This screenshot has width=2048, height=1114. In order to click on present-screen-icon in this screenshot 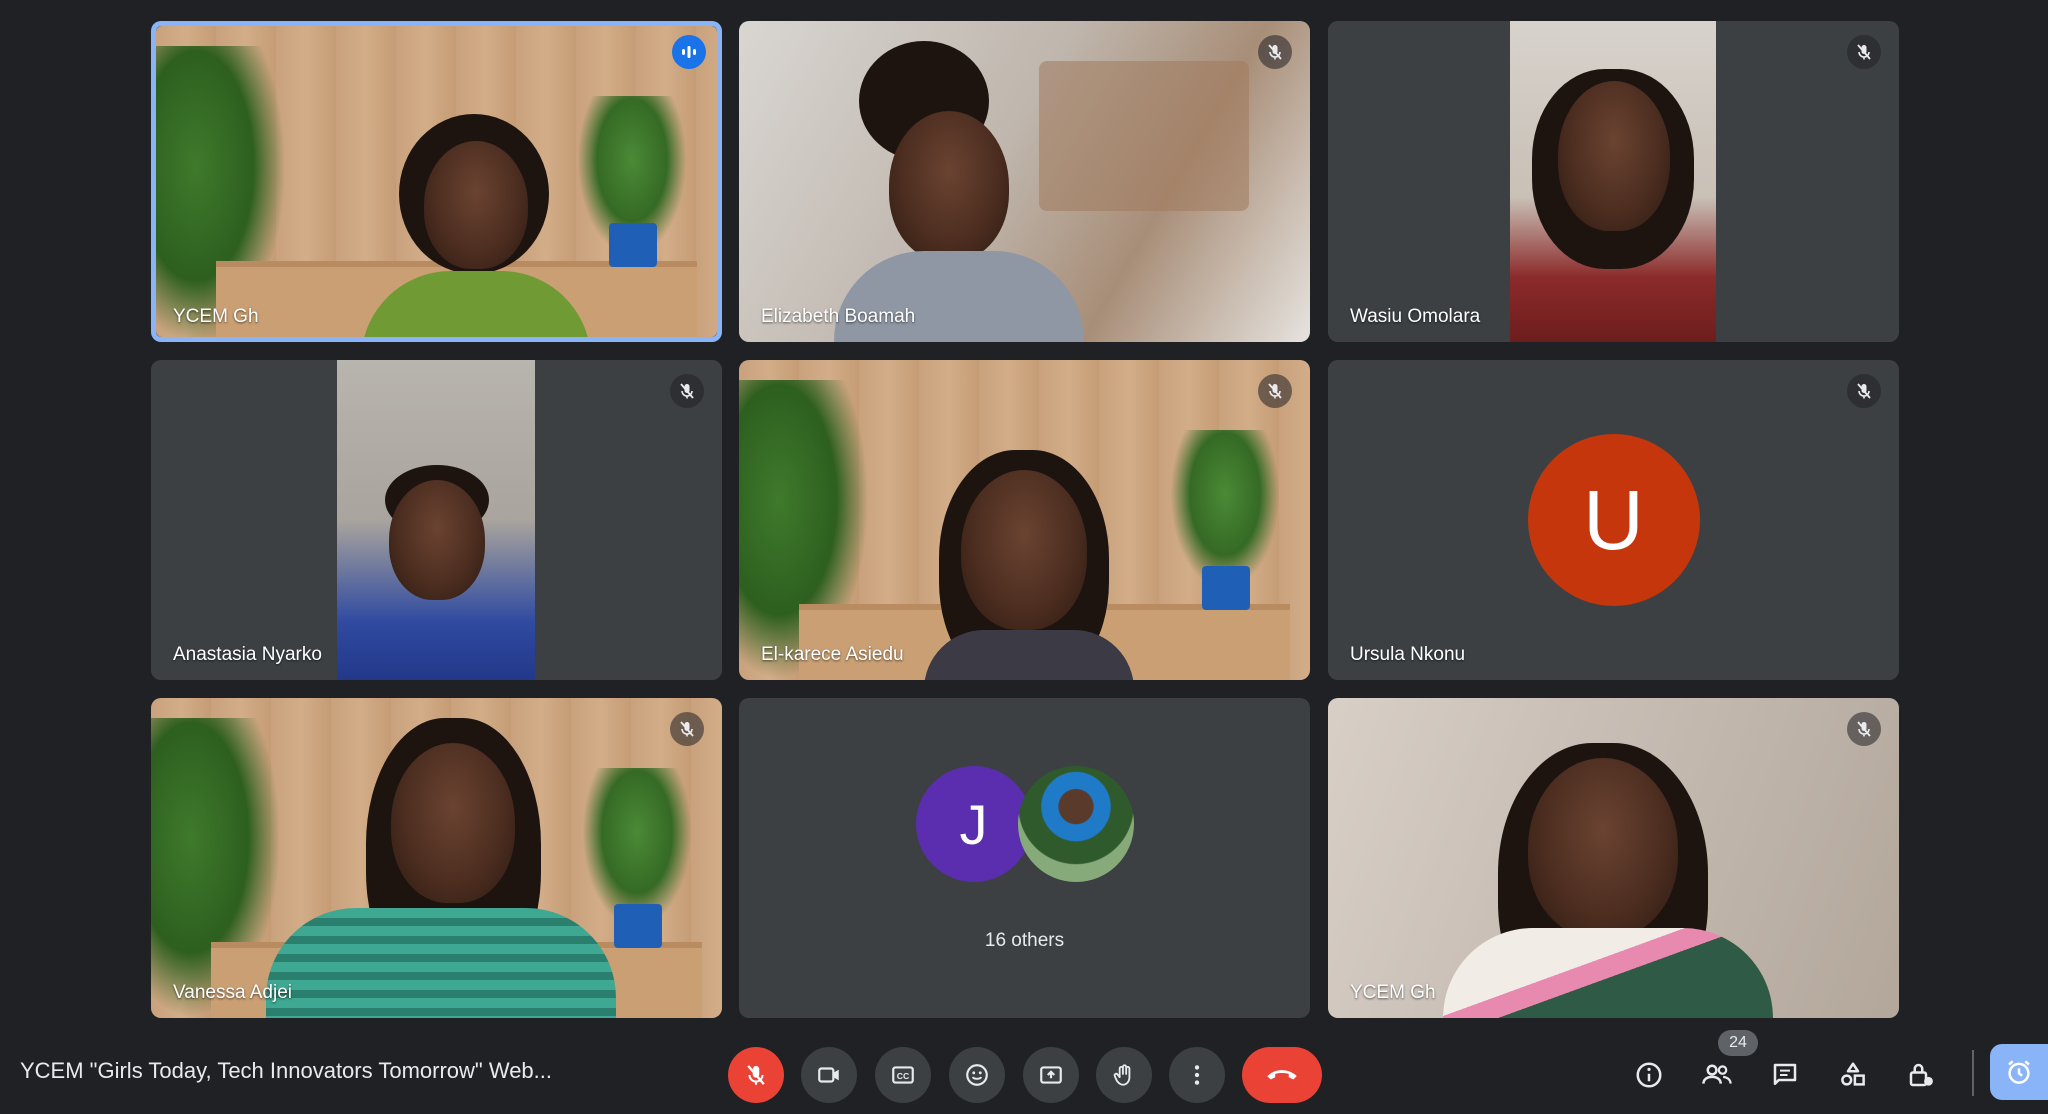, I will do `click(1051, 1075)`.